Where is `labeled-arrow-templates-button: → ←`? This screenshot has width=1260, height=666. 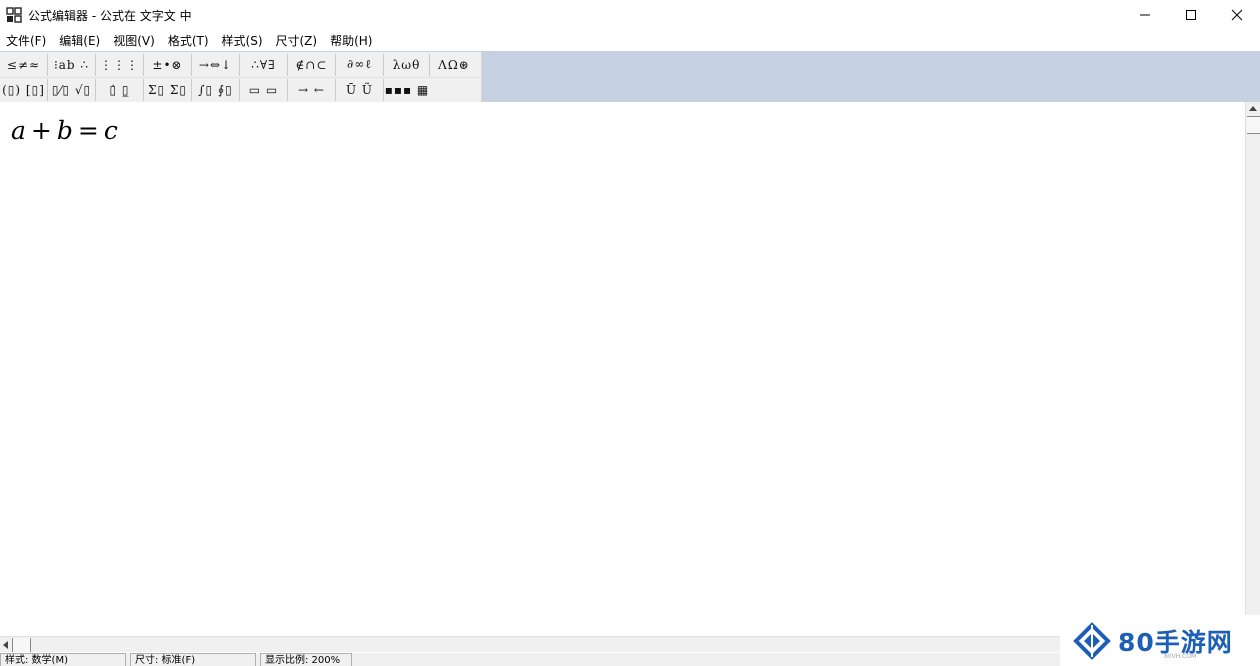 labeled-arrow-templates-button: → ← is located at coordinates (312, 90).